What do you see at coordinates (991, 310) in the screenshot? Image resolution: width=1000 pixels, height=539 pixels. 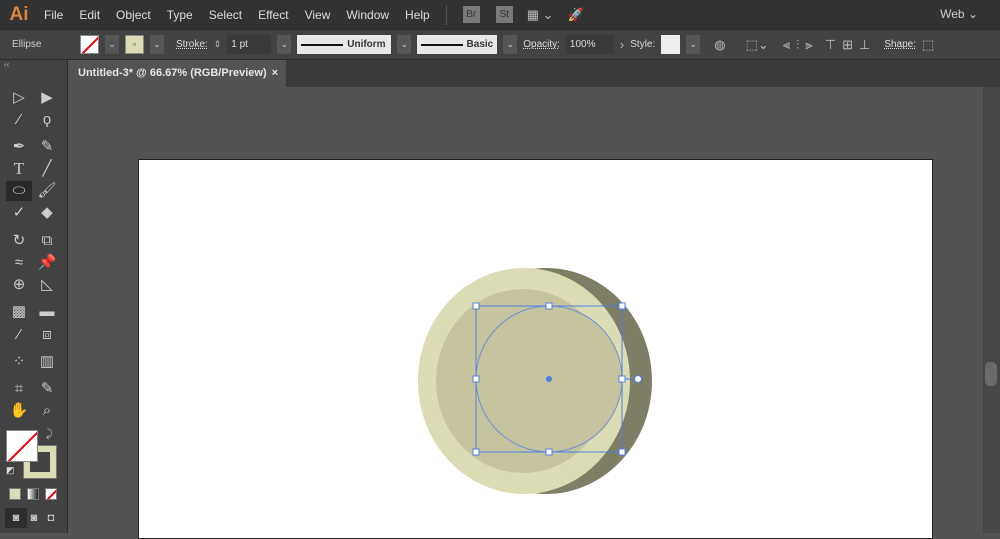 I see `vertical-scrollbar` at bounding box center [991, 310].